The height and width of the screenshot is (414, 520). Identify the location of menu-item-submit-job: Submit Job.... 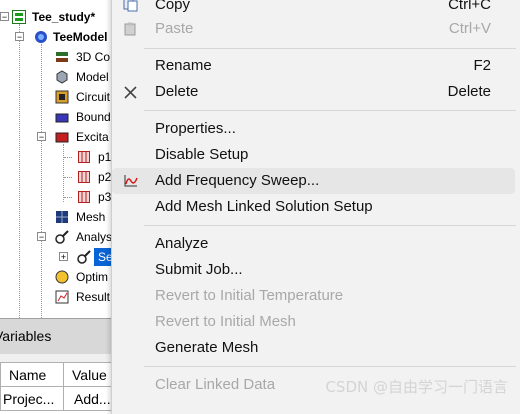
(313, 270).